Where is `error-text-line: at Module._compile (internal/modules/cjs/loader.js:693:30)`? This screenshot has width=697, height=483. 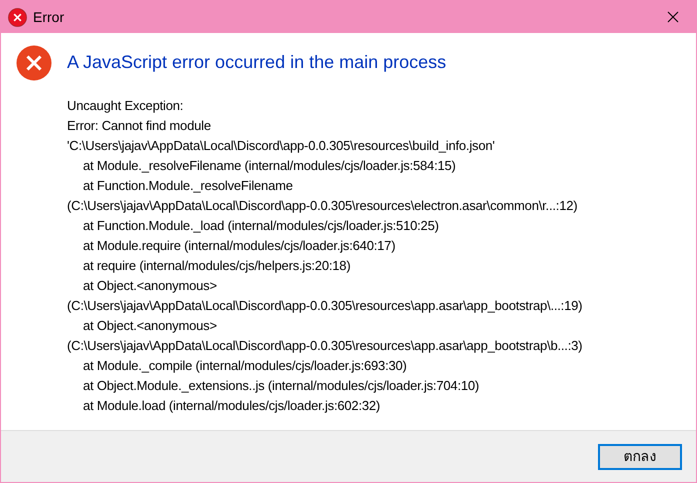 error-text-line: at Module._compile (internal/modules/cjs/loader.js:693:30) is located at coordinates (244, 366).